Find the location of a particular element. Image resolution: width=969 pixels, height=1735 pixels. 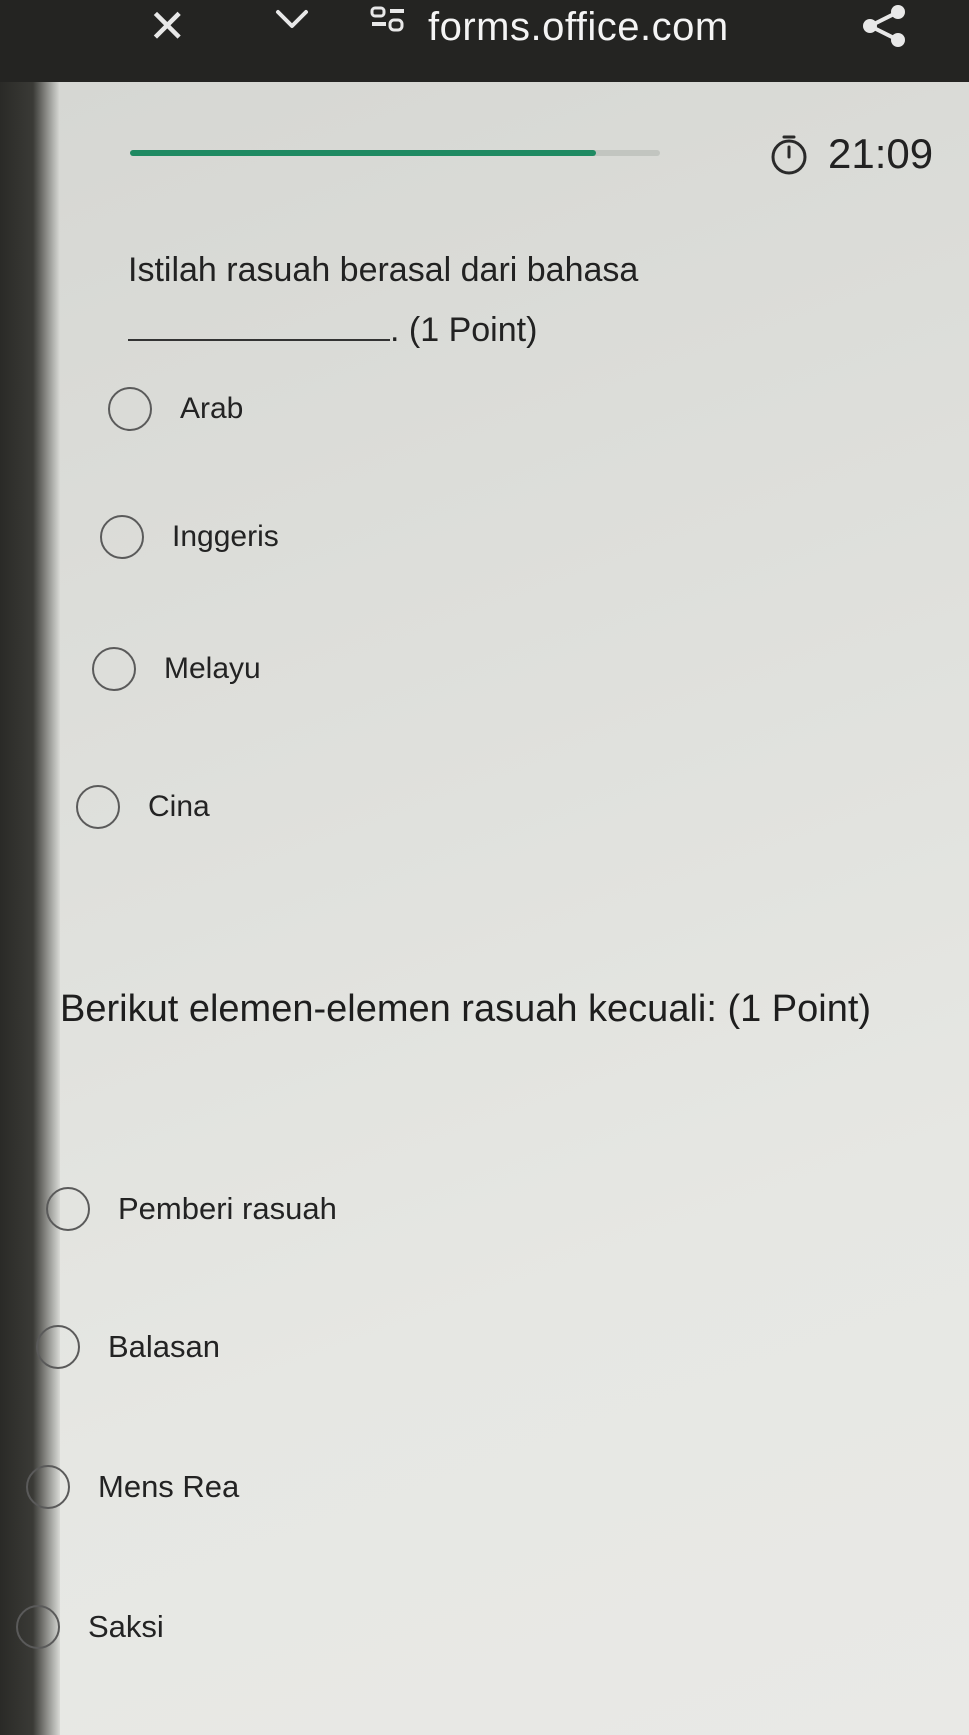

url-text: forms.office.com is located at coordinates (578, 27).